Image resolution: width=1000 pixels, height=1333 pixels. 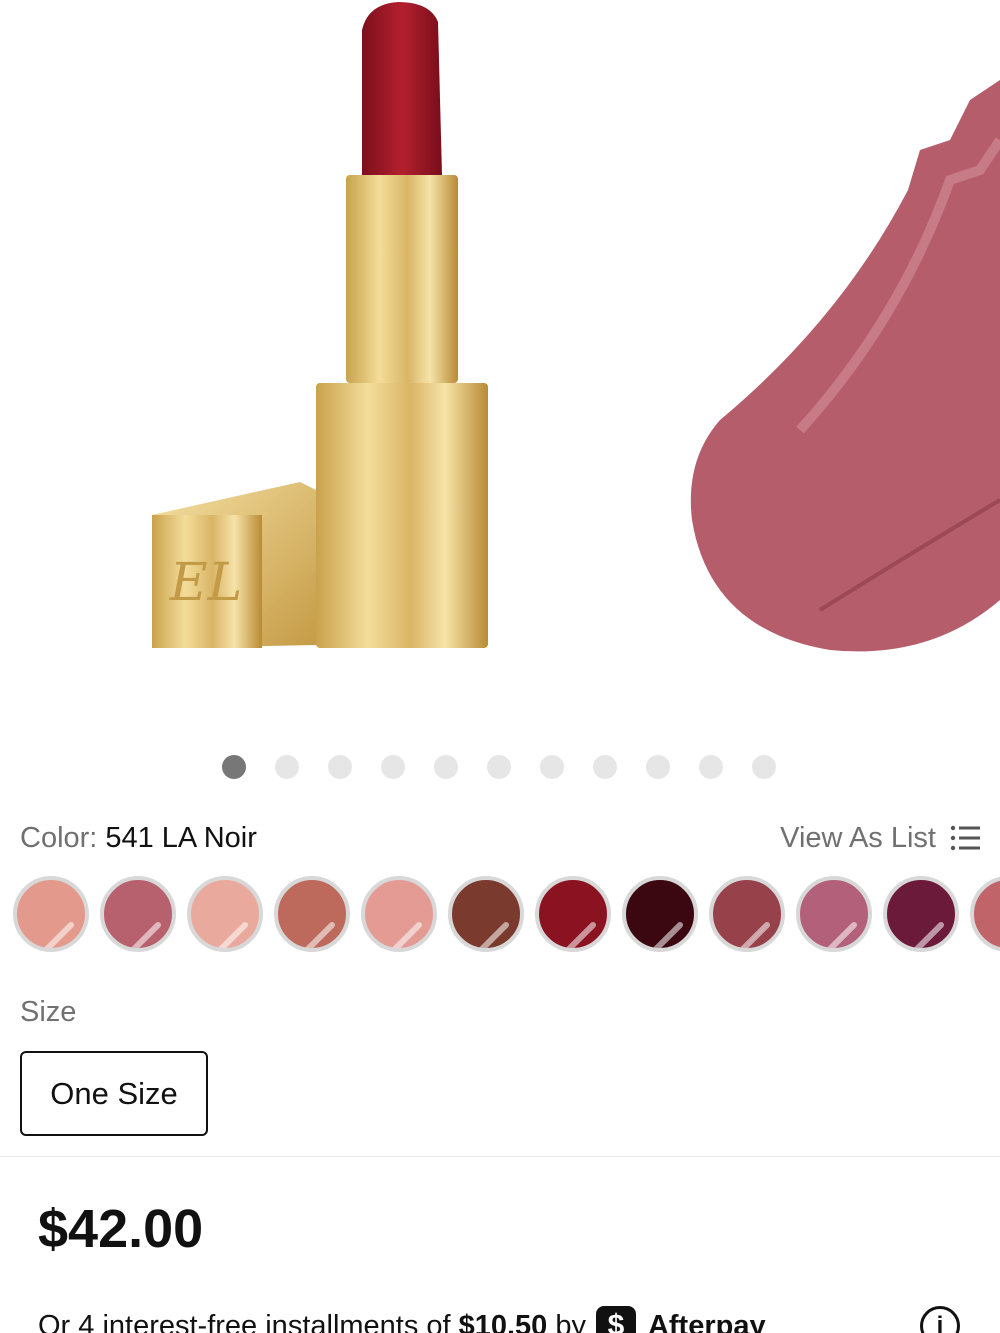 I want to click on installments-prefix: Or 4 interest-free installments of, so click(x=244, y=1321).